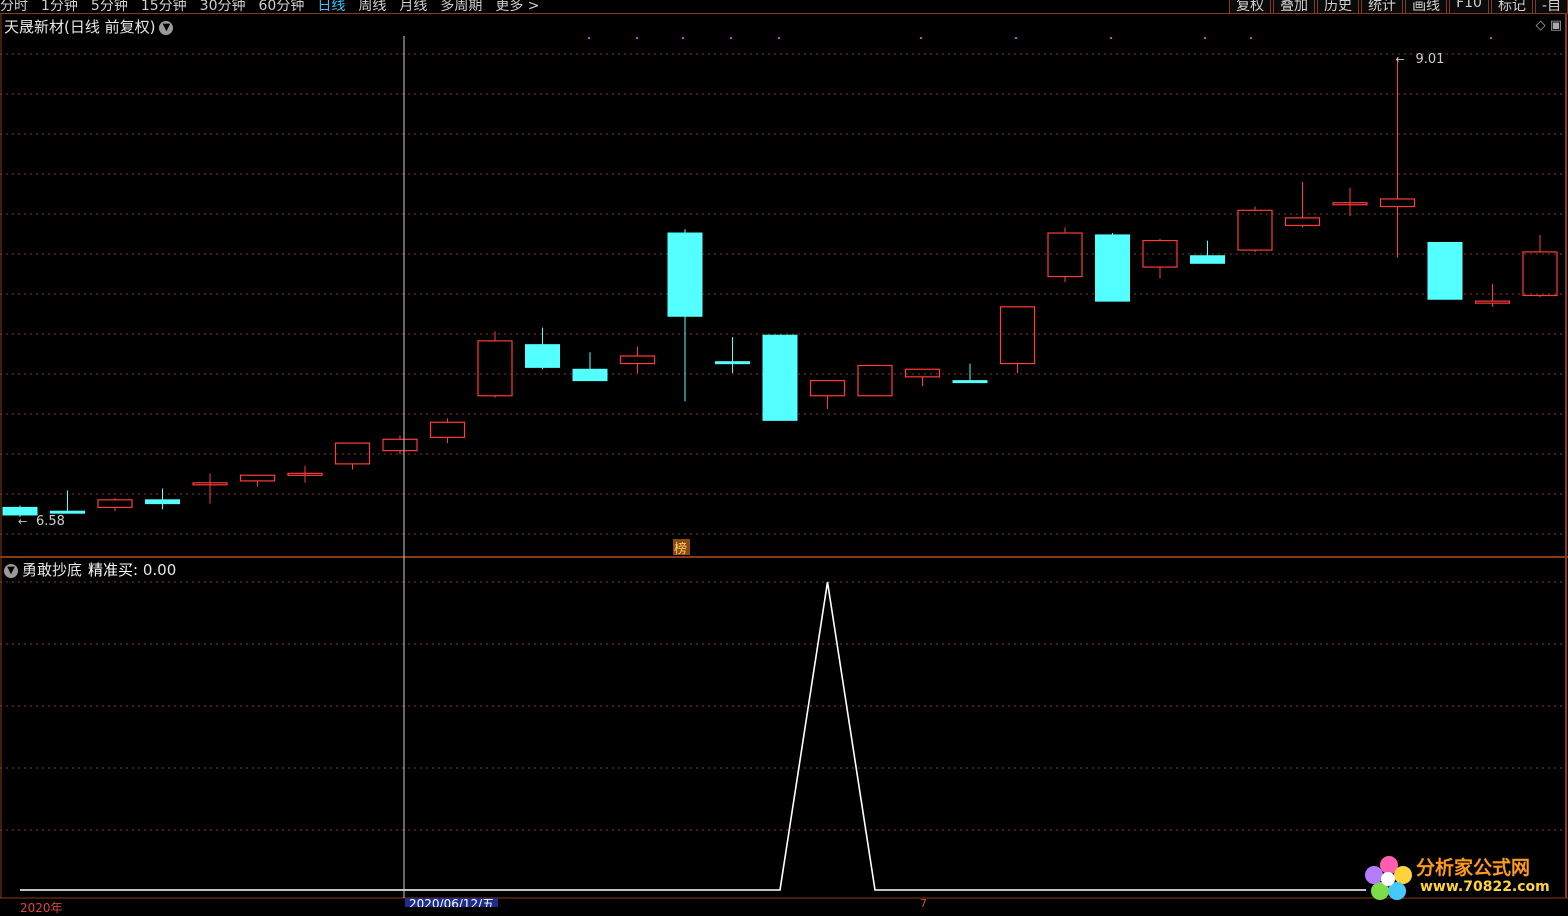 Image resolution: width=1568 pixels, height=916 pixels. I want to click on indicator-line-label: 精准买:, so click(113, 570).